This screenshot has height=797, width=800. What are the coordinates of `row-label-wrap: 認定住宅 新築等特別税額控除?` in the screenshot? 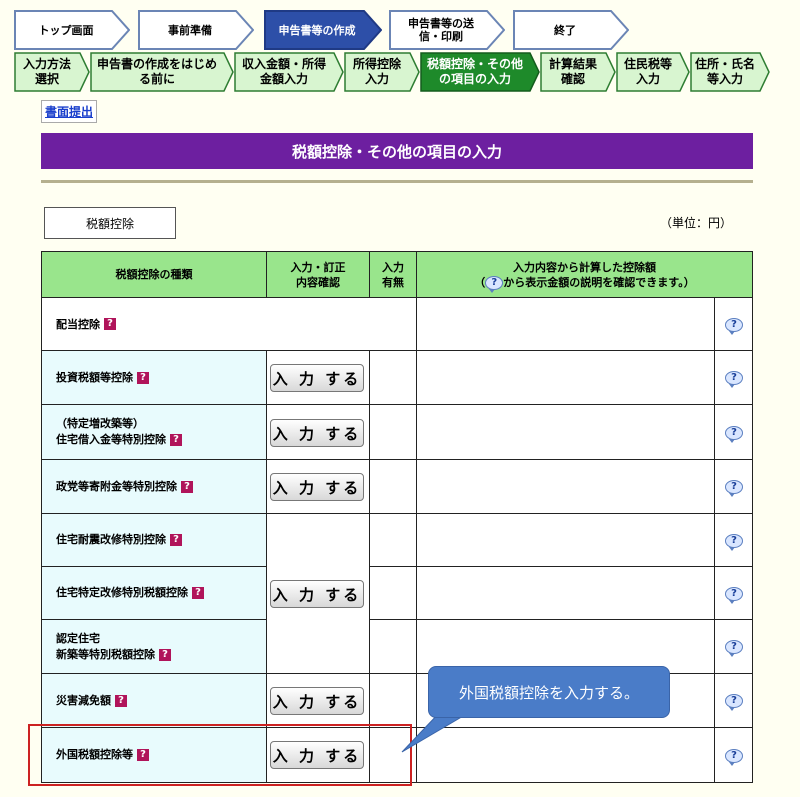 It's located at (113, 647).